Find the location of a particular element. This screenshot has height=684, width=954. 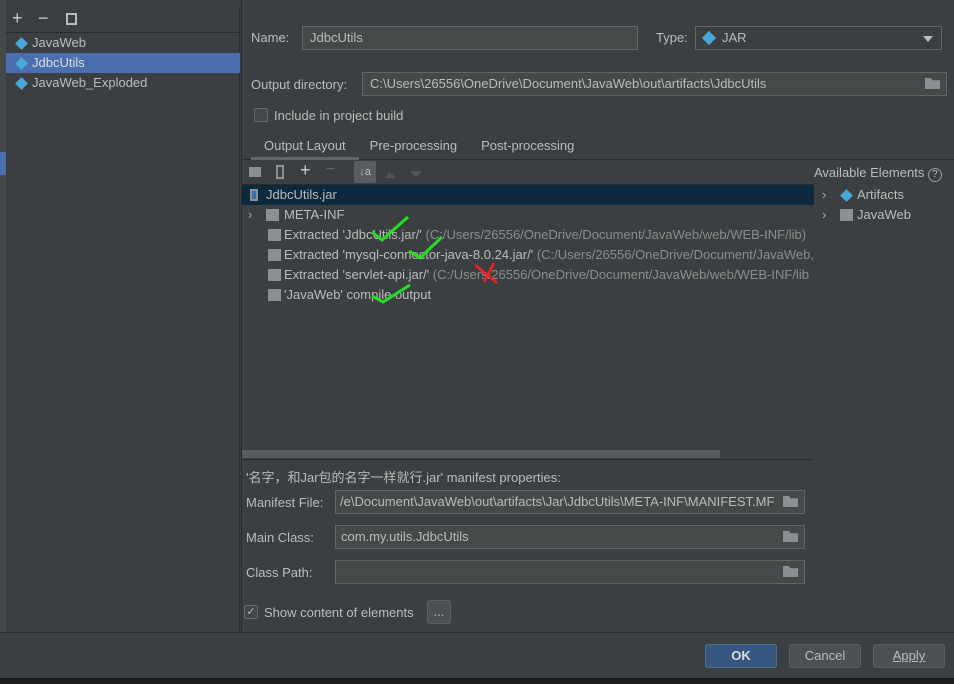

class-path-input is located at coordinates (570, 572).